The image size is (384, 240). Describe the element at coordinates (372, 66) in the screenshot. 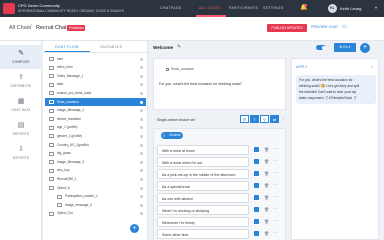

I see `close-icon: ×` at that location.